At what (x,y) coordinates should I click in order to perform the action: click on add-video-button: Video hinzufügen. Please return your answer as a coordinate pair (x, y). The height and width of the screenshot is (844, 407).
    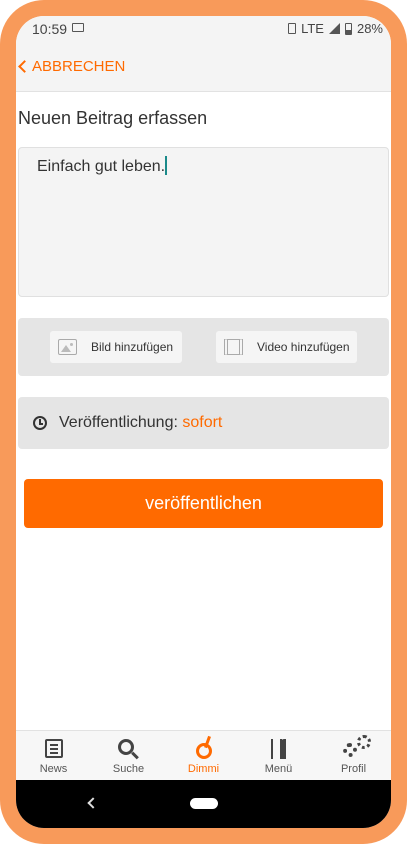
    Looking at the image, I should click on (286, 347).